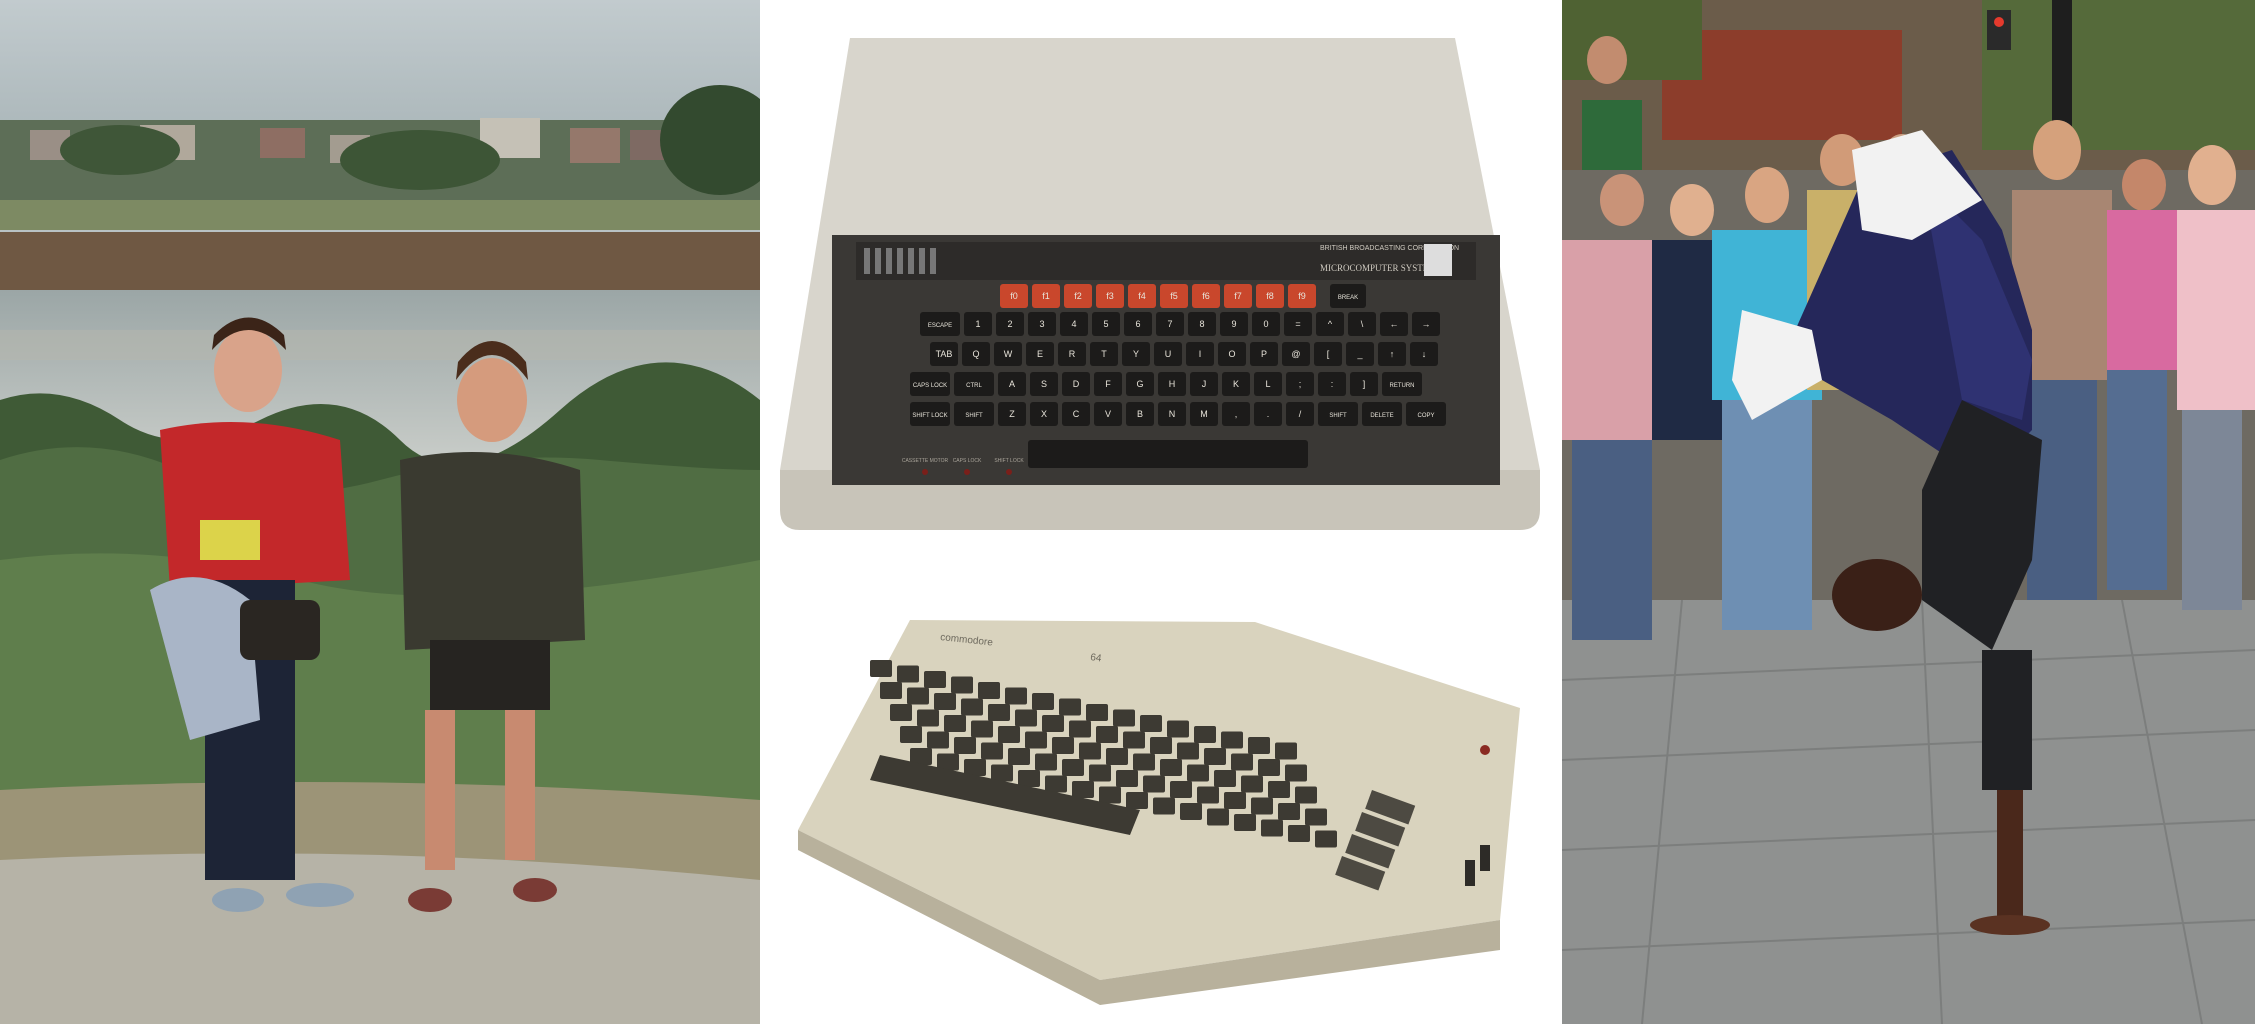 The width and height of the screenshot is (2255, 1024). What do you see at coordinates (1392, 354) in the screenshot?
I see `bbc-key-row2-14: ↑` at bounding box center [1392, 354].